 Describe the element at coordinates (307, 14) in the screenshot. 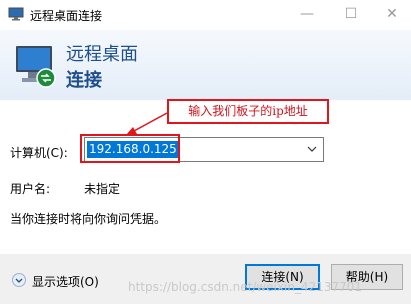

I see `minimize-icon: —` at that location.